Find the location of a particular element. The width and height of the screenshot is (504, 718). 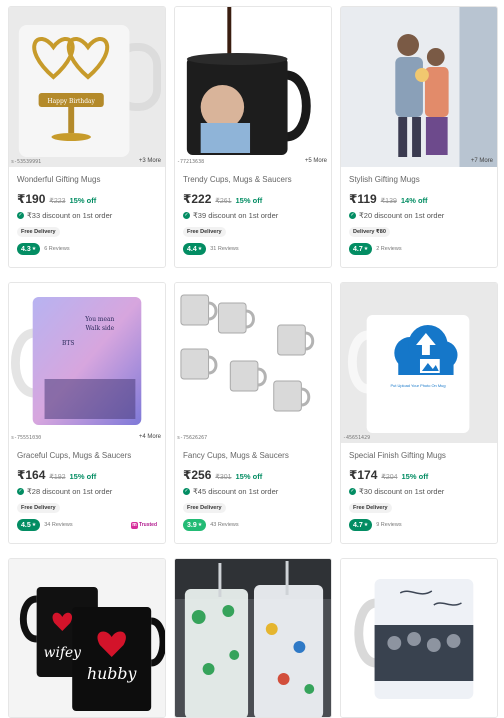

product-price: ₹174 is located at coordinates (363, 475).